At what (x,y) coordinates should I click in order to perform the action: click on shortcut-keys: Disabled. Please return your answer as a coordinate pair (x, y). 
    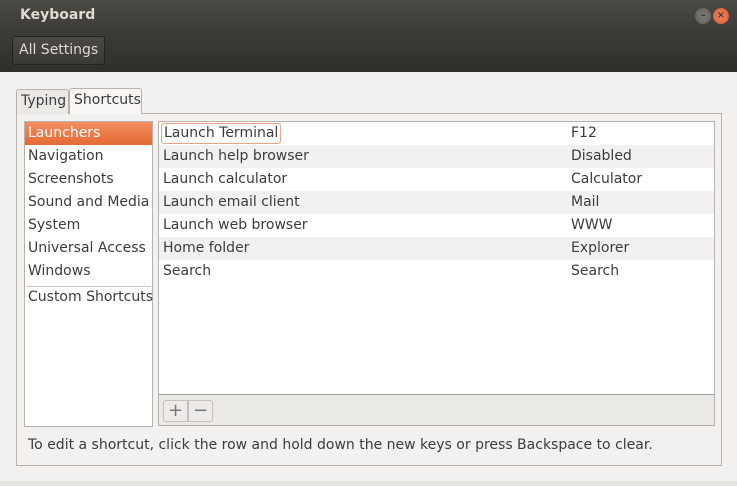
    Looking at the image, I should click on (601, 156).